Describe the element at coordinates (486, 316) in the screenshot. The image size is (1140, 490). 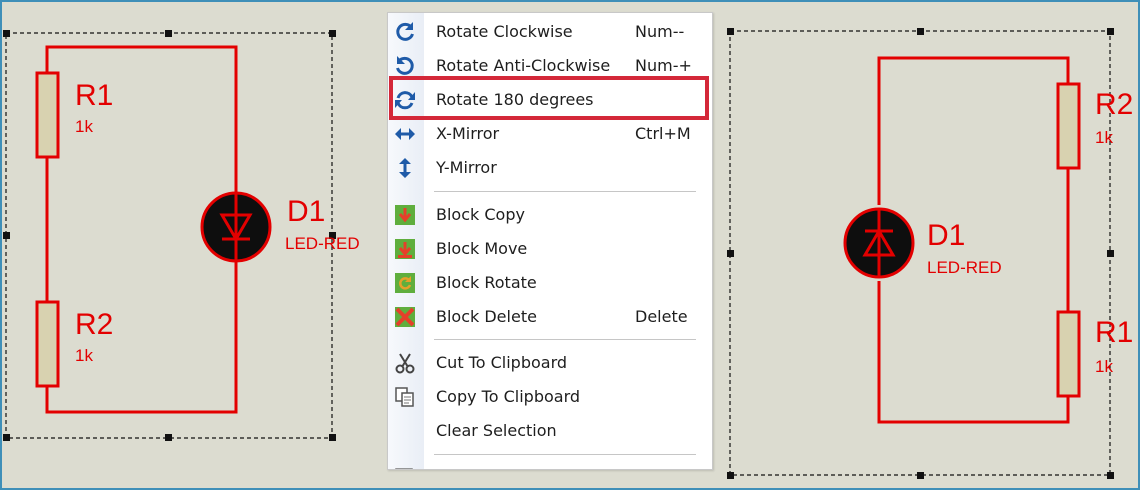
I see `menu-item-label: Block Delete` at that location.